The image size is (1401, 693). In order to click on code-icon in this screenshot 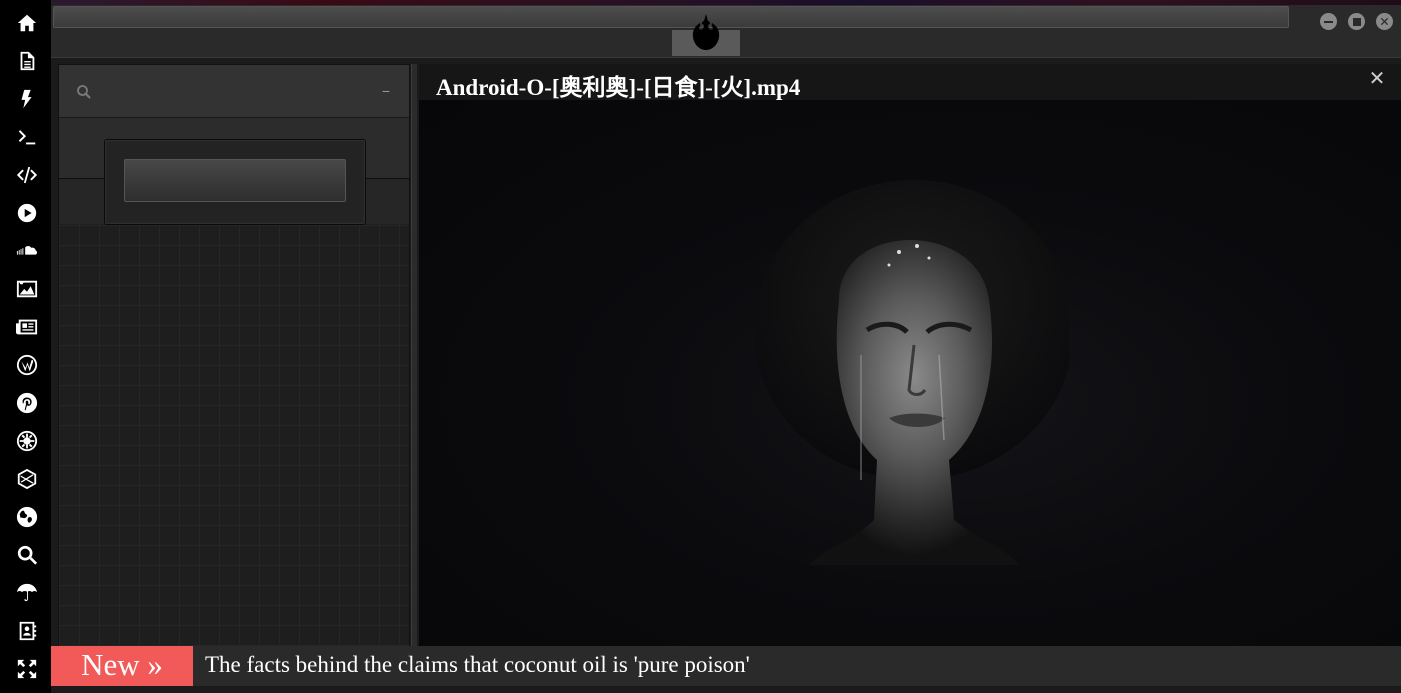, I will do `click(27, 175)`.